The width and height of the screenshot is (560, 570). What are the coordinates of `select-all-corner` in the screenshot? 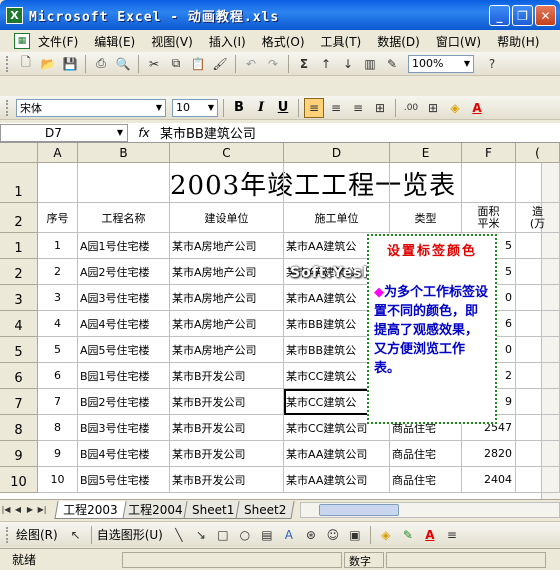 It's located at (19, 153).